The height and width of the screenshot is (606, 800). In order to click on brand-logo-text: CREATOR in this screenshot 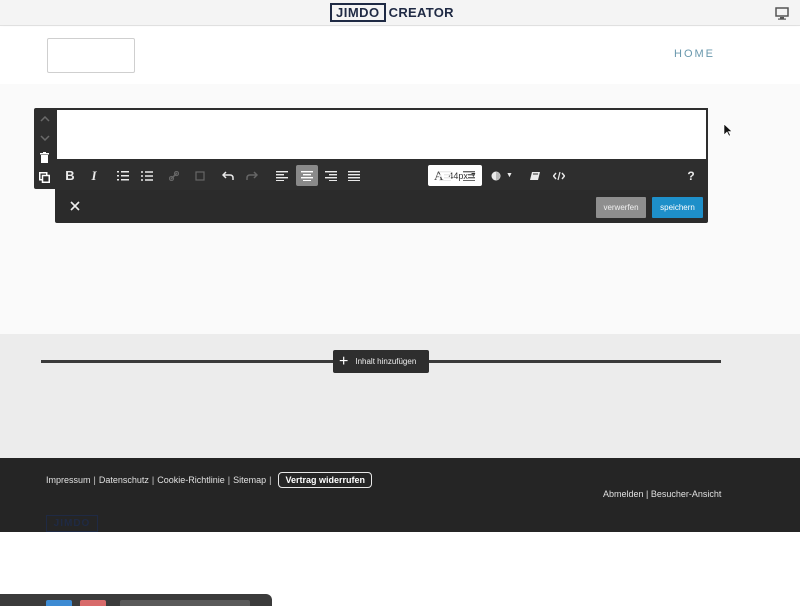, I will do `click(421, 12)`.